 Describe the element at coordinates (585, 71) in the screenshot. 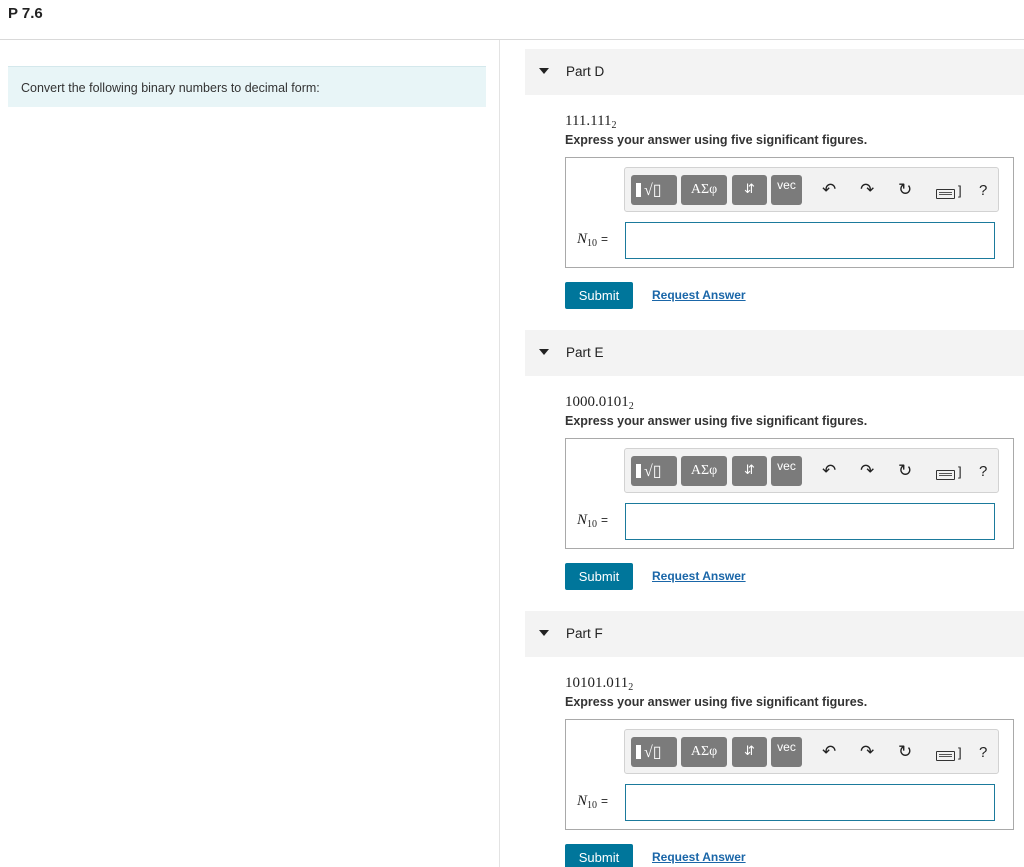

I see `part-label: Part D` at that location.